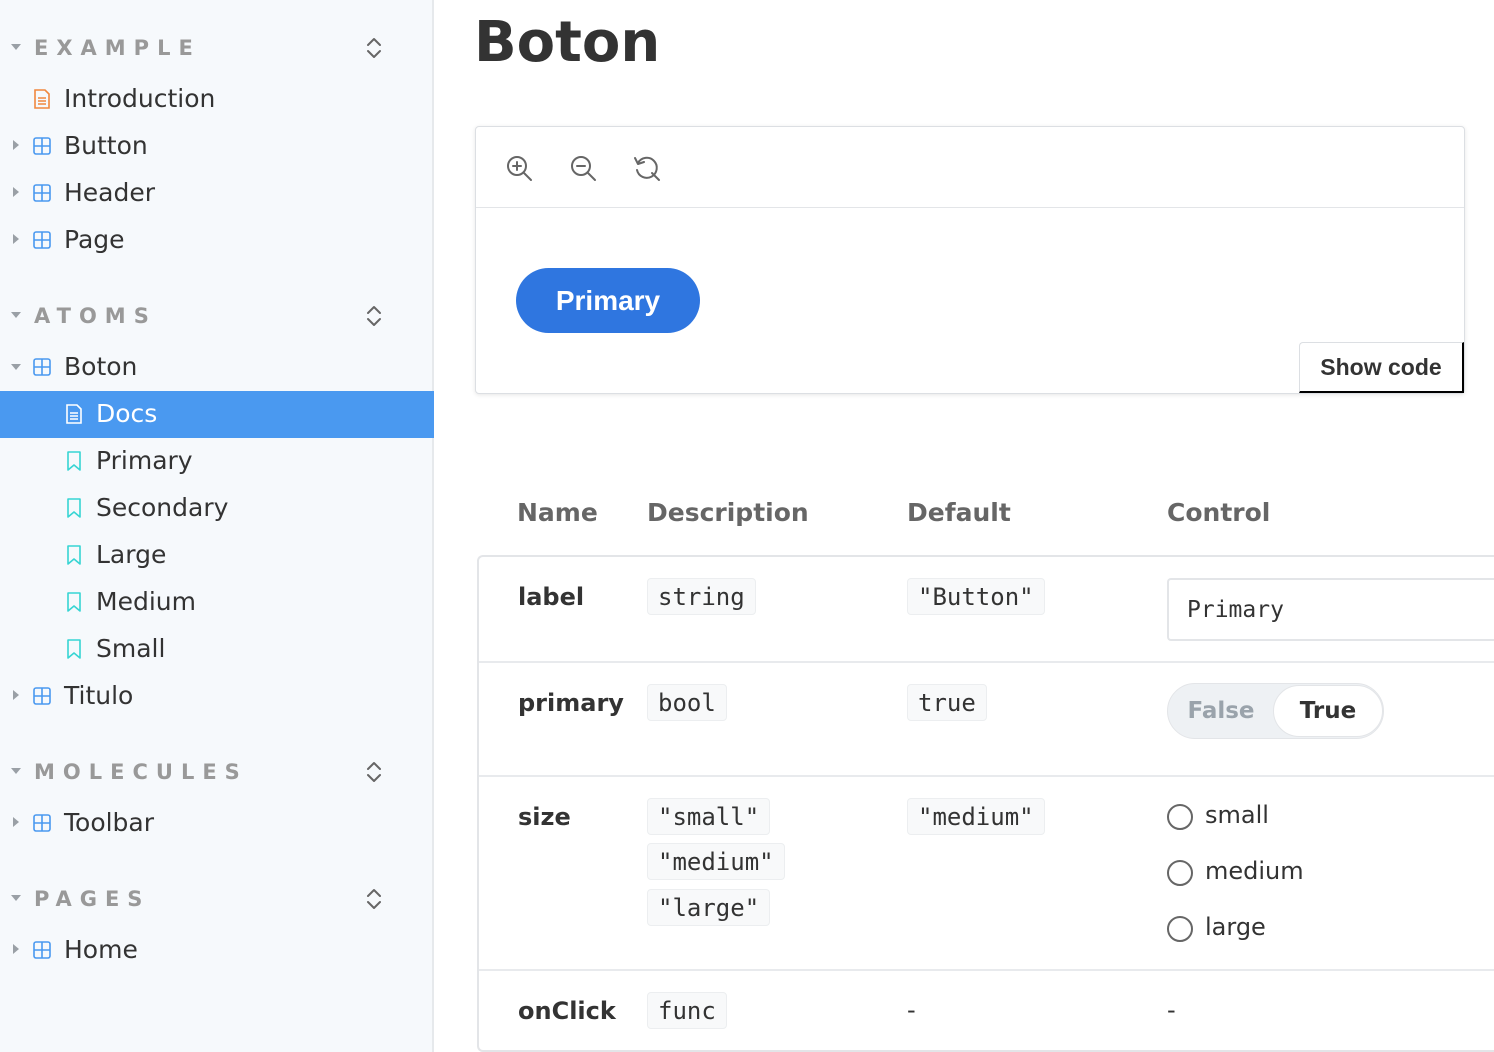  I want to click on sidebar-item-primary: Primary, so click(217, 461).